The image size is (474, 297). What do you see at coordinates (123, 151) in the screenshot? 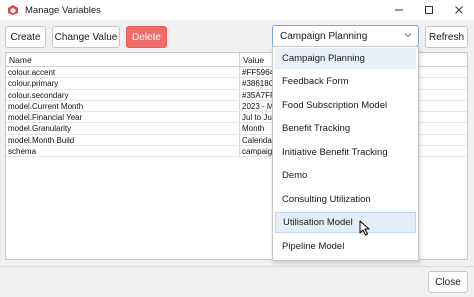
I see `cell-name: schema` at bounding box center [123, 151].